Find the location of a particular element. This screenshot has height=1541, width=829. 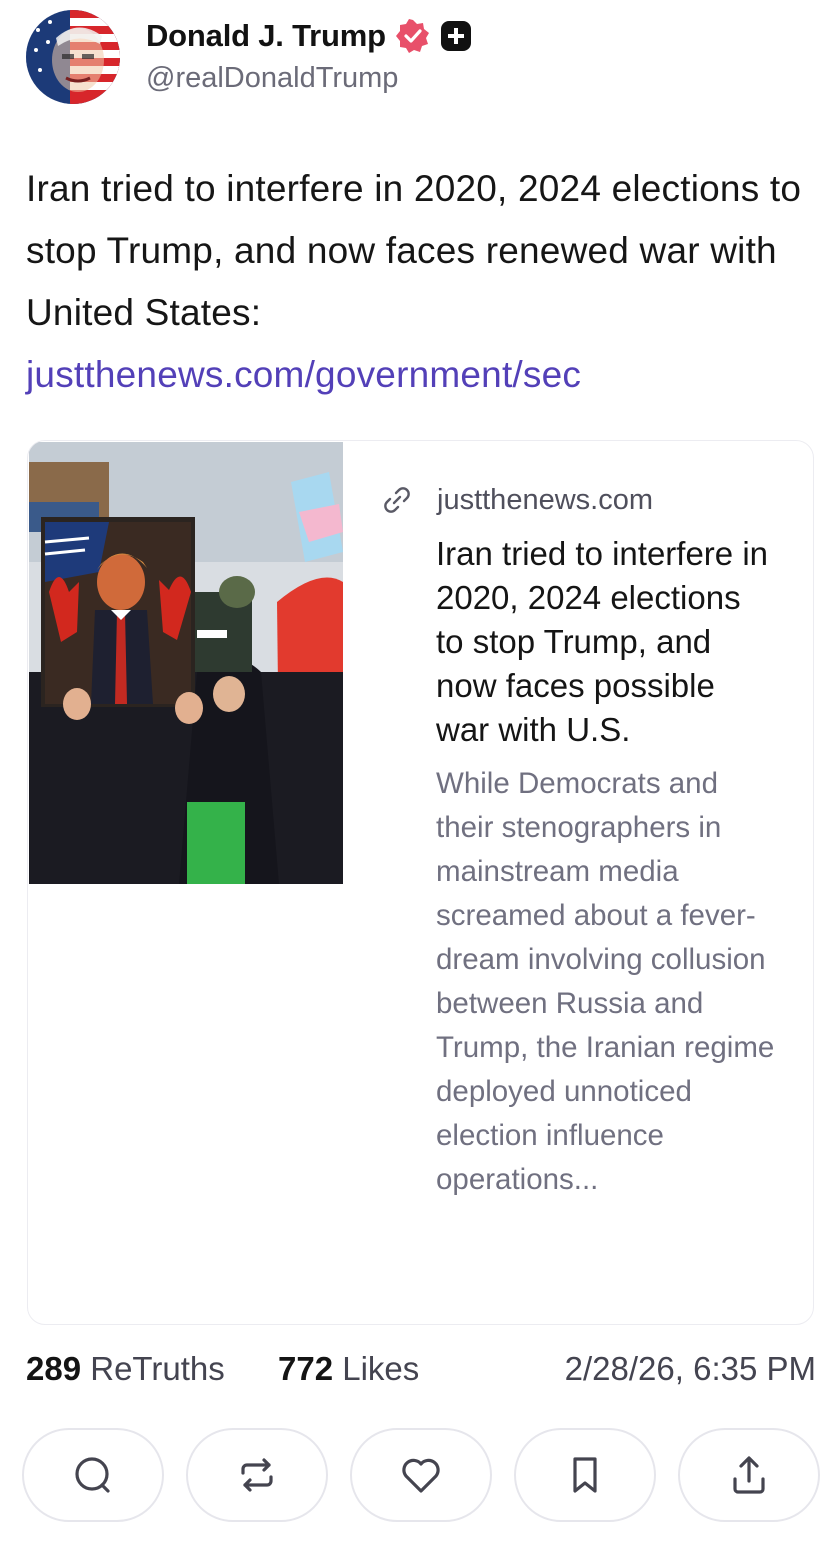

avatar is located at coordinates (73, 57).